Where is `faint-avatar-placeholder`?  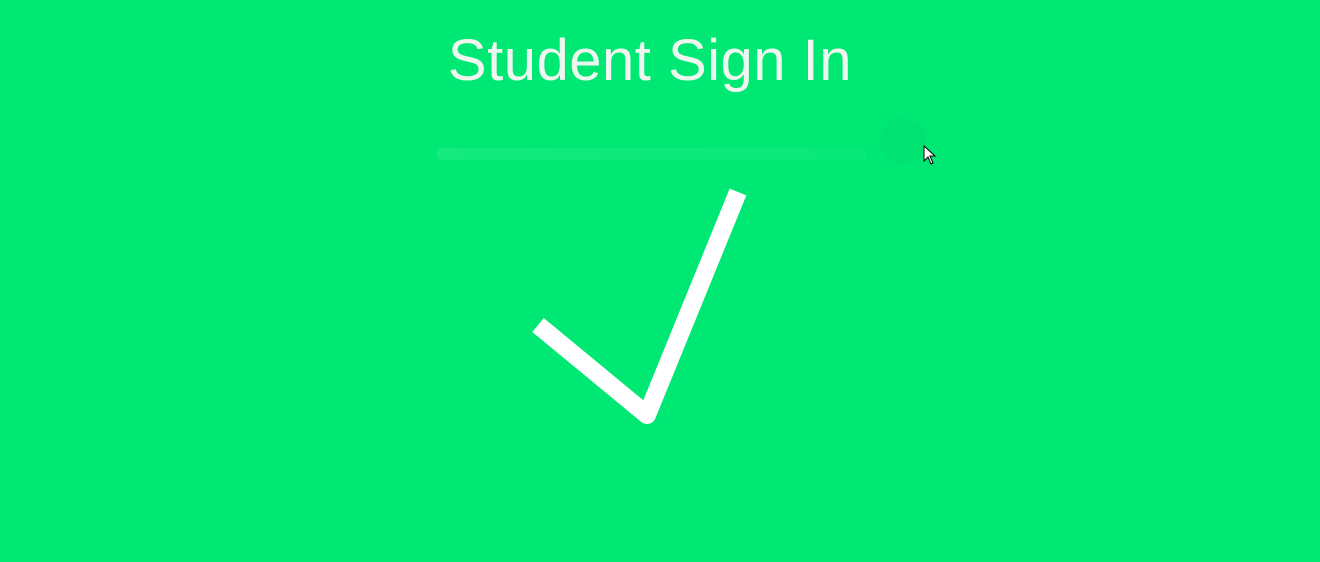 faint-avatar-placeholder is located at coordinates (903, 141).